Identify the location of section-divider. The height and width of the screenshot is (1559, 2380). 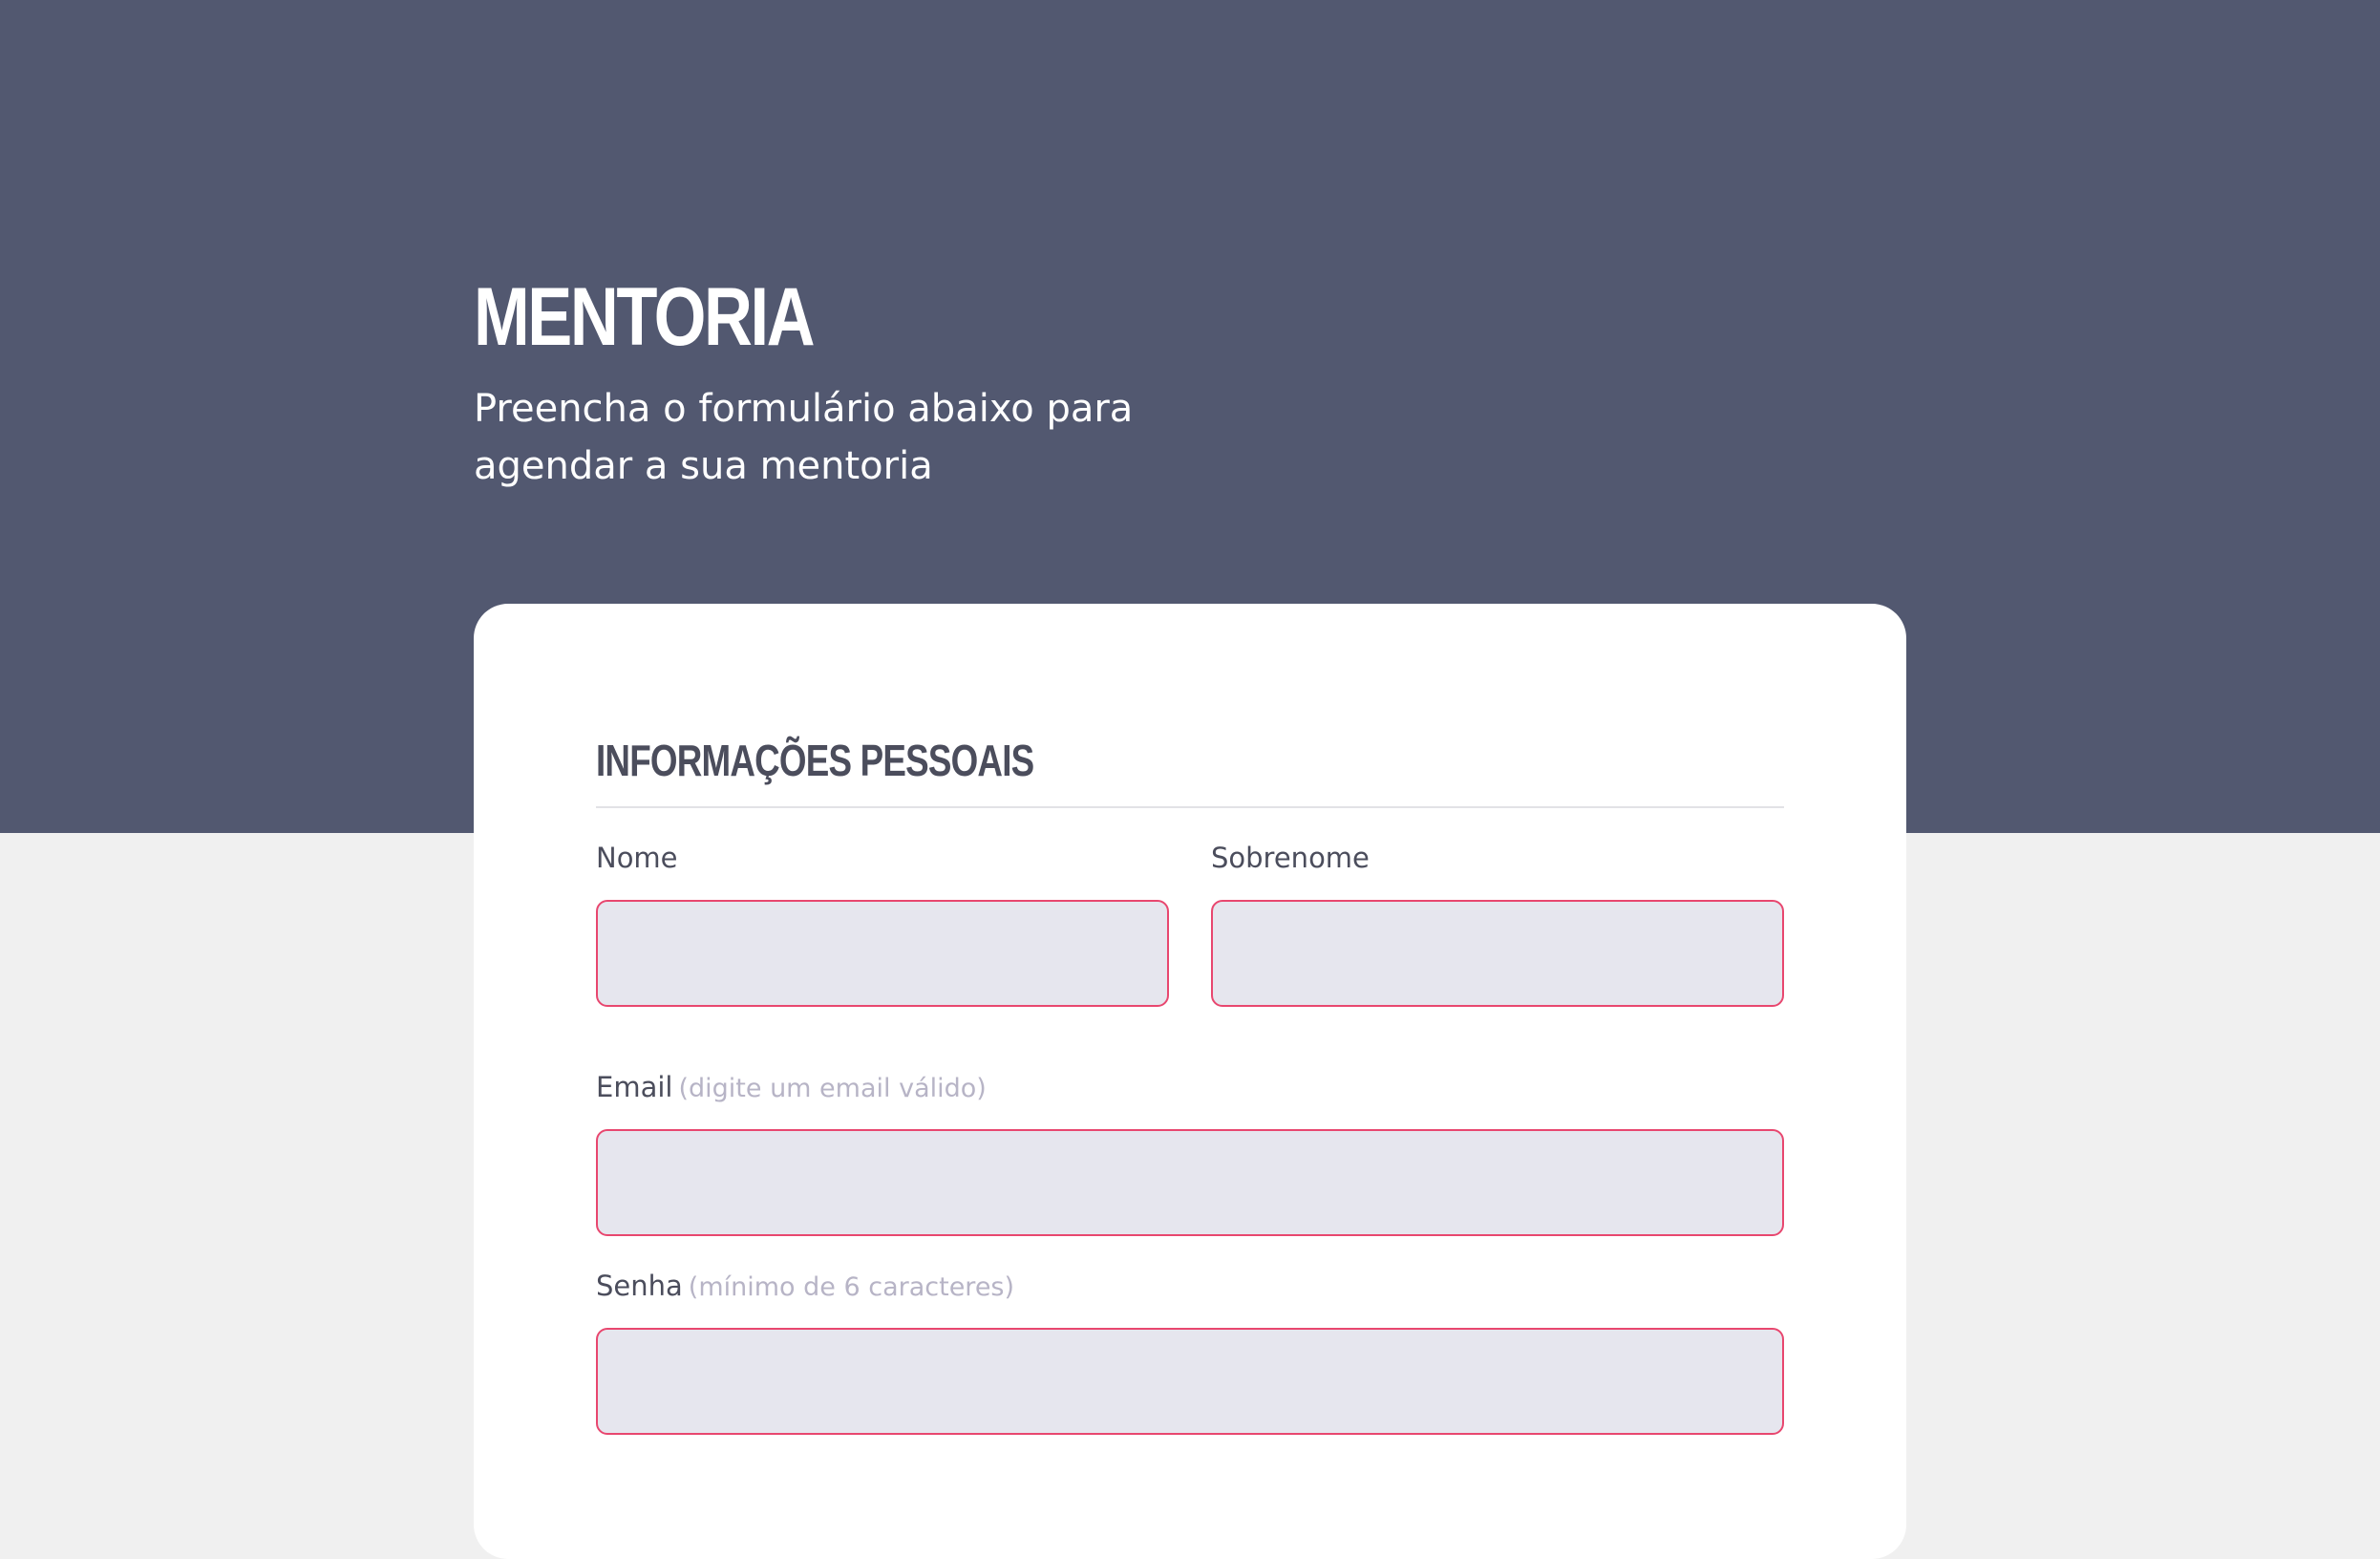
(1190, 807).